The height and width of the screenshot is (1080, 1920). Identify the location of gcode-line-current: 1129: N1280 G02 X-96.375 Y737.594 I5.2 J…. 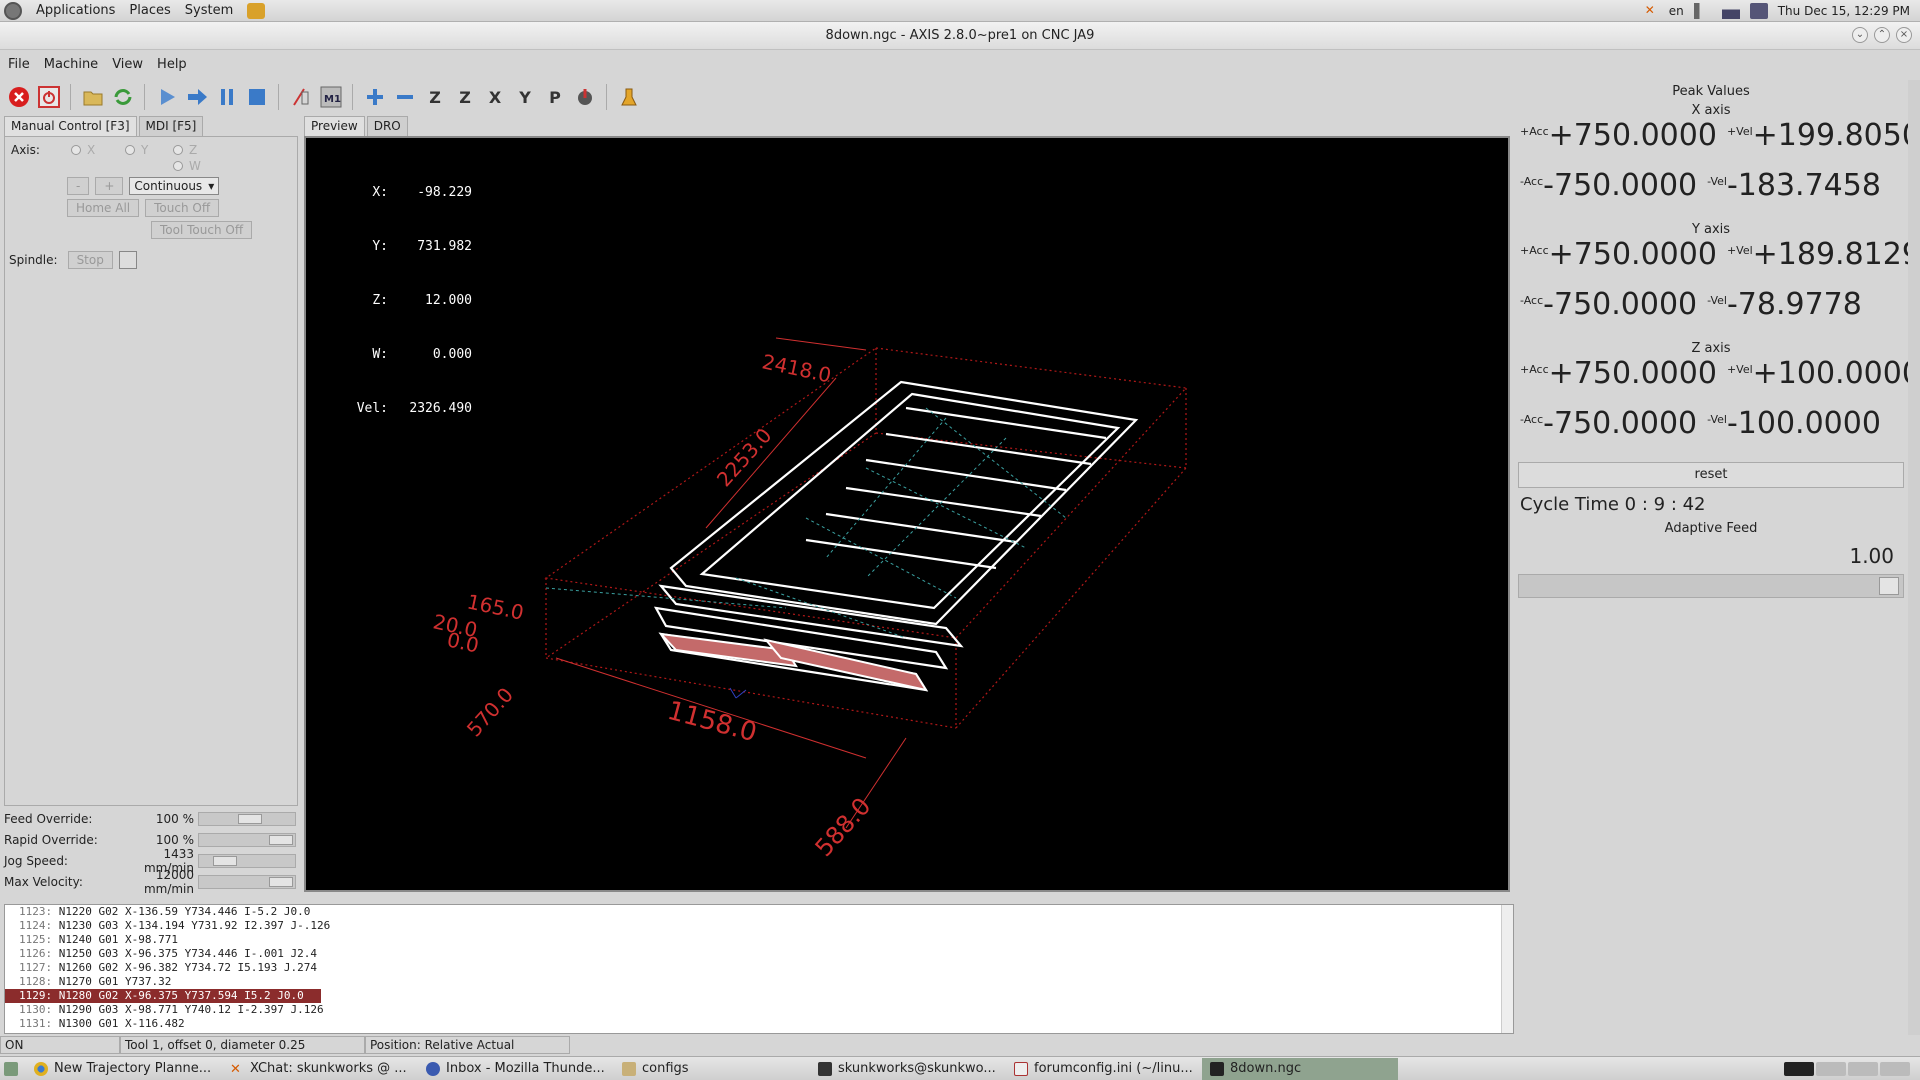
(163, 996).